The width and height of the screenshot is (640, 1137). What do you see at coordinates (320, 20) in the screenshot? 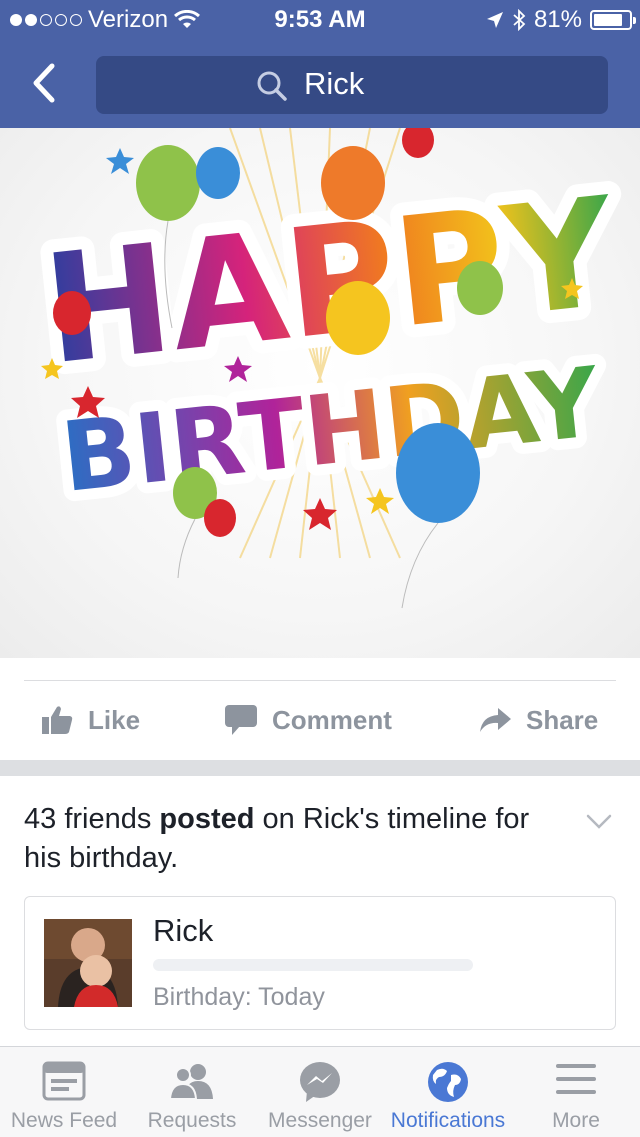
I see `status-bar: Verizon 9:53 AM 81%` at bounding box center [320, 20].